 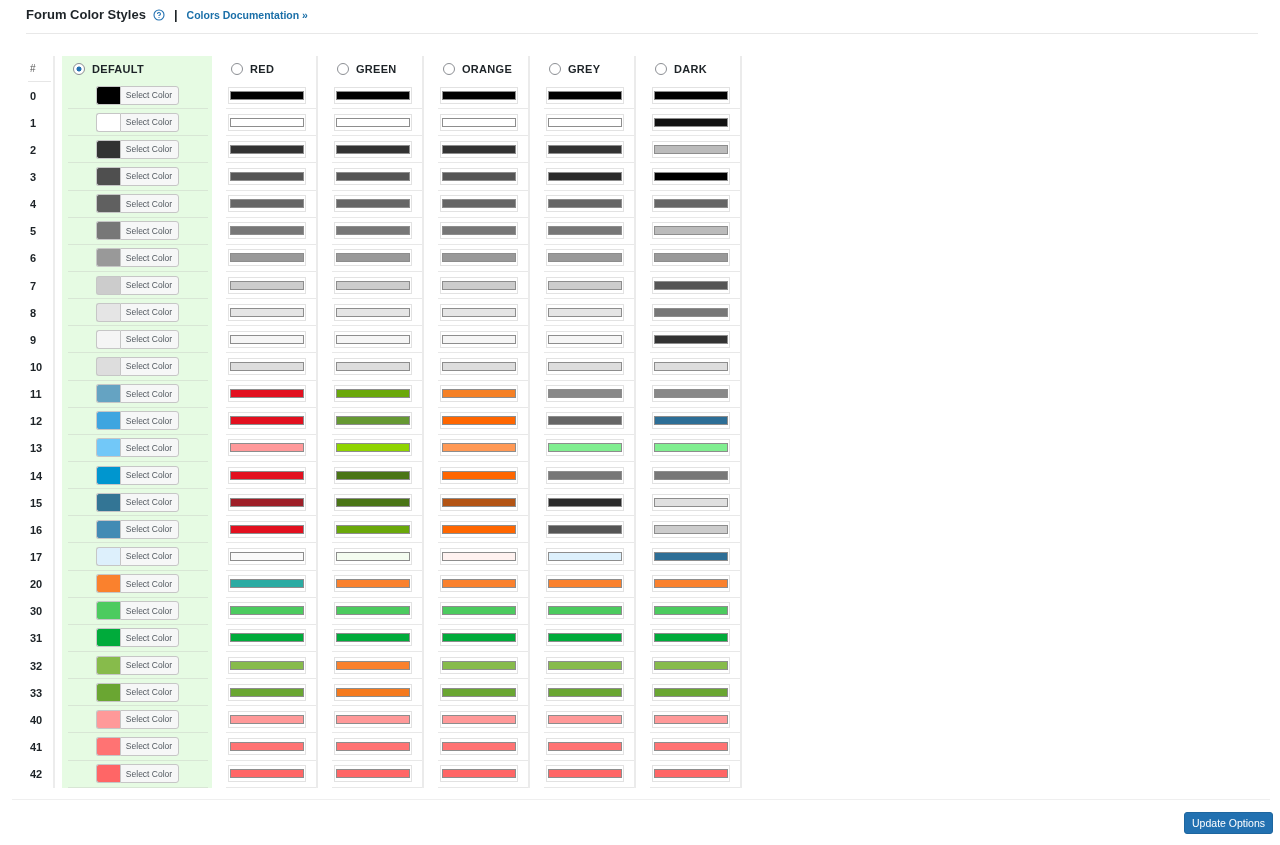 I want to click on row-number: 0, so click(x=33, y=96).